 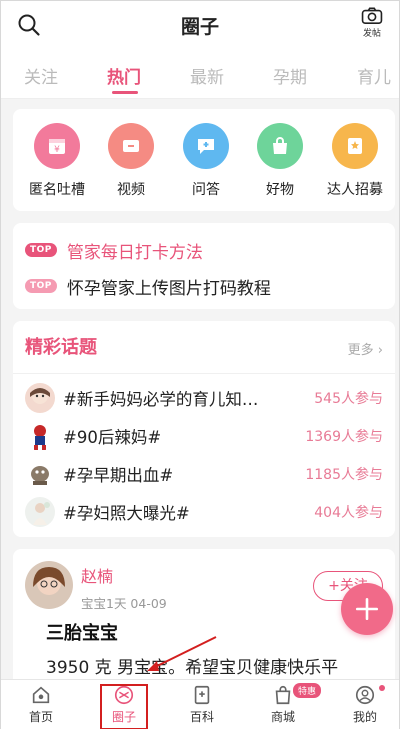 What do you see at coordinates (41, 75) in the screenshot?
I see `tab-follow: 关注` at bounding box center [41, 75].